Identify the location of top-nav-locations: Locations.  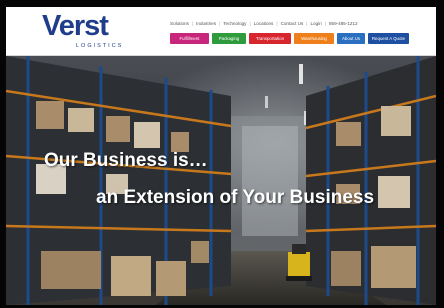
(264, 23).